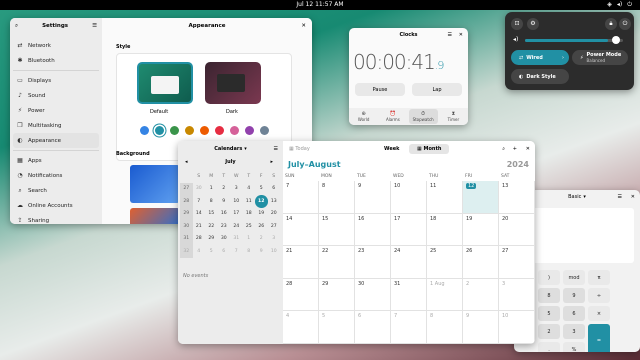 This screenshot has height=360, width=640. I want to click on mini-day: 20, so click(274, 214).